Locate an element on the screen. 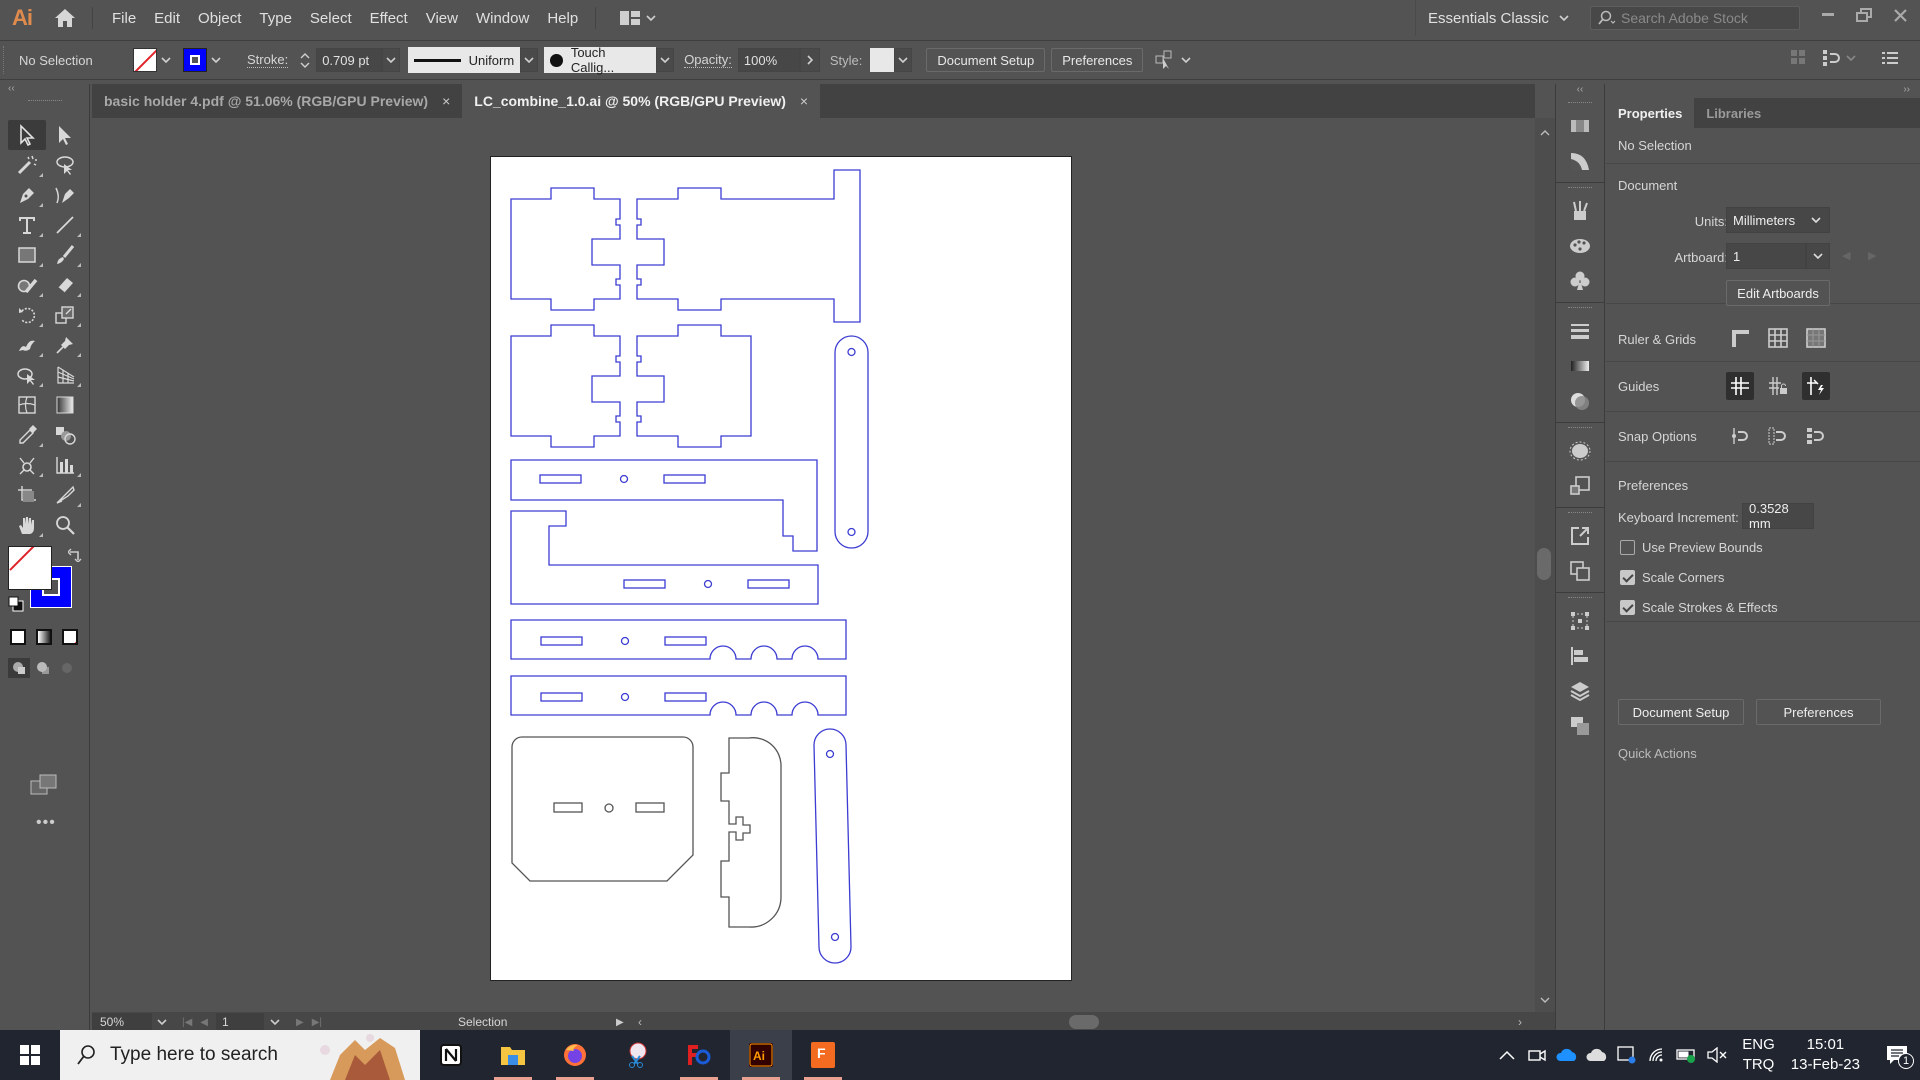 The width and height of the screenshot is (1920, 1080). opacity-label: Opacity: is located at coordinates (708, 60).